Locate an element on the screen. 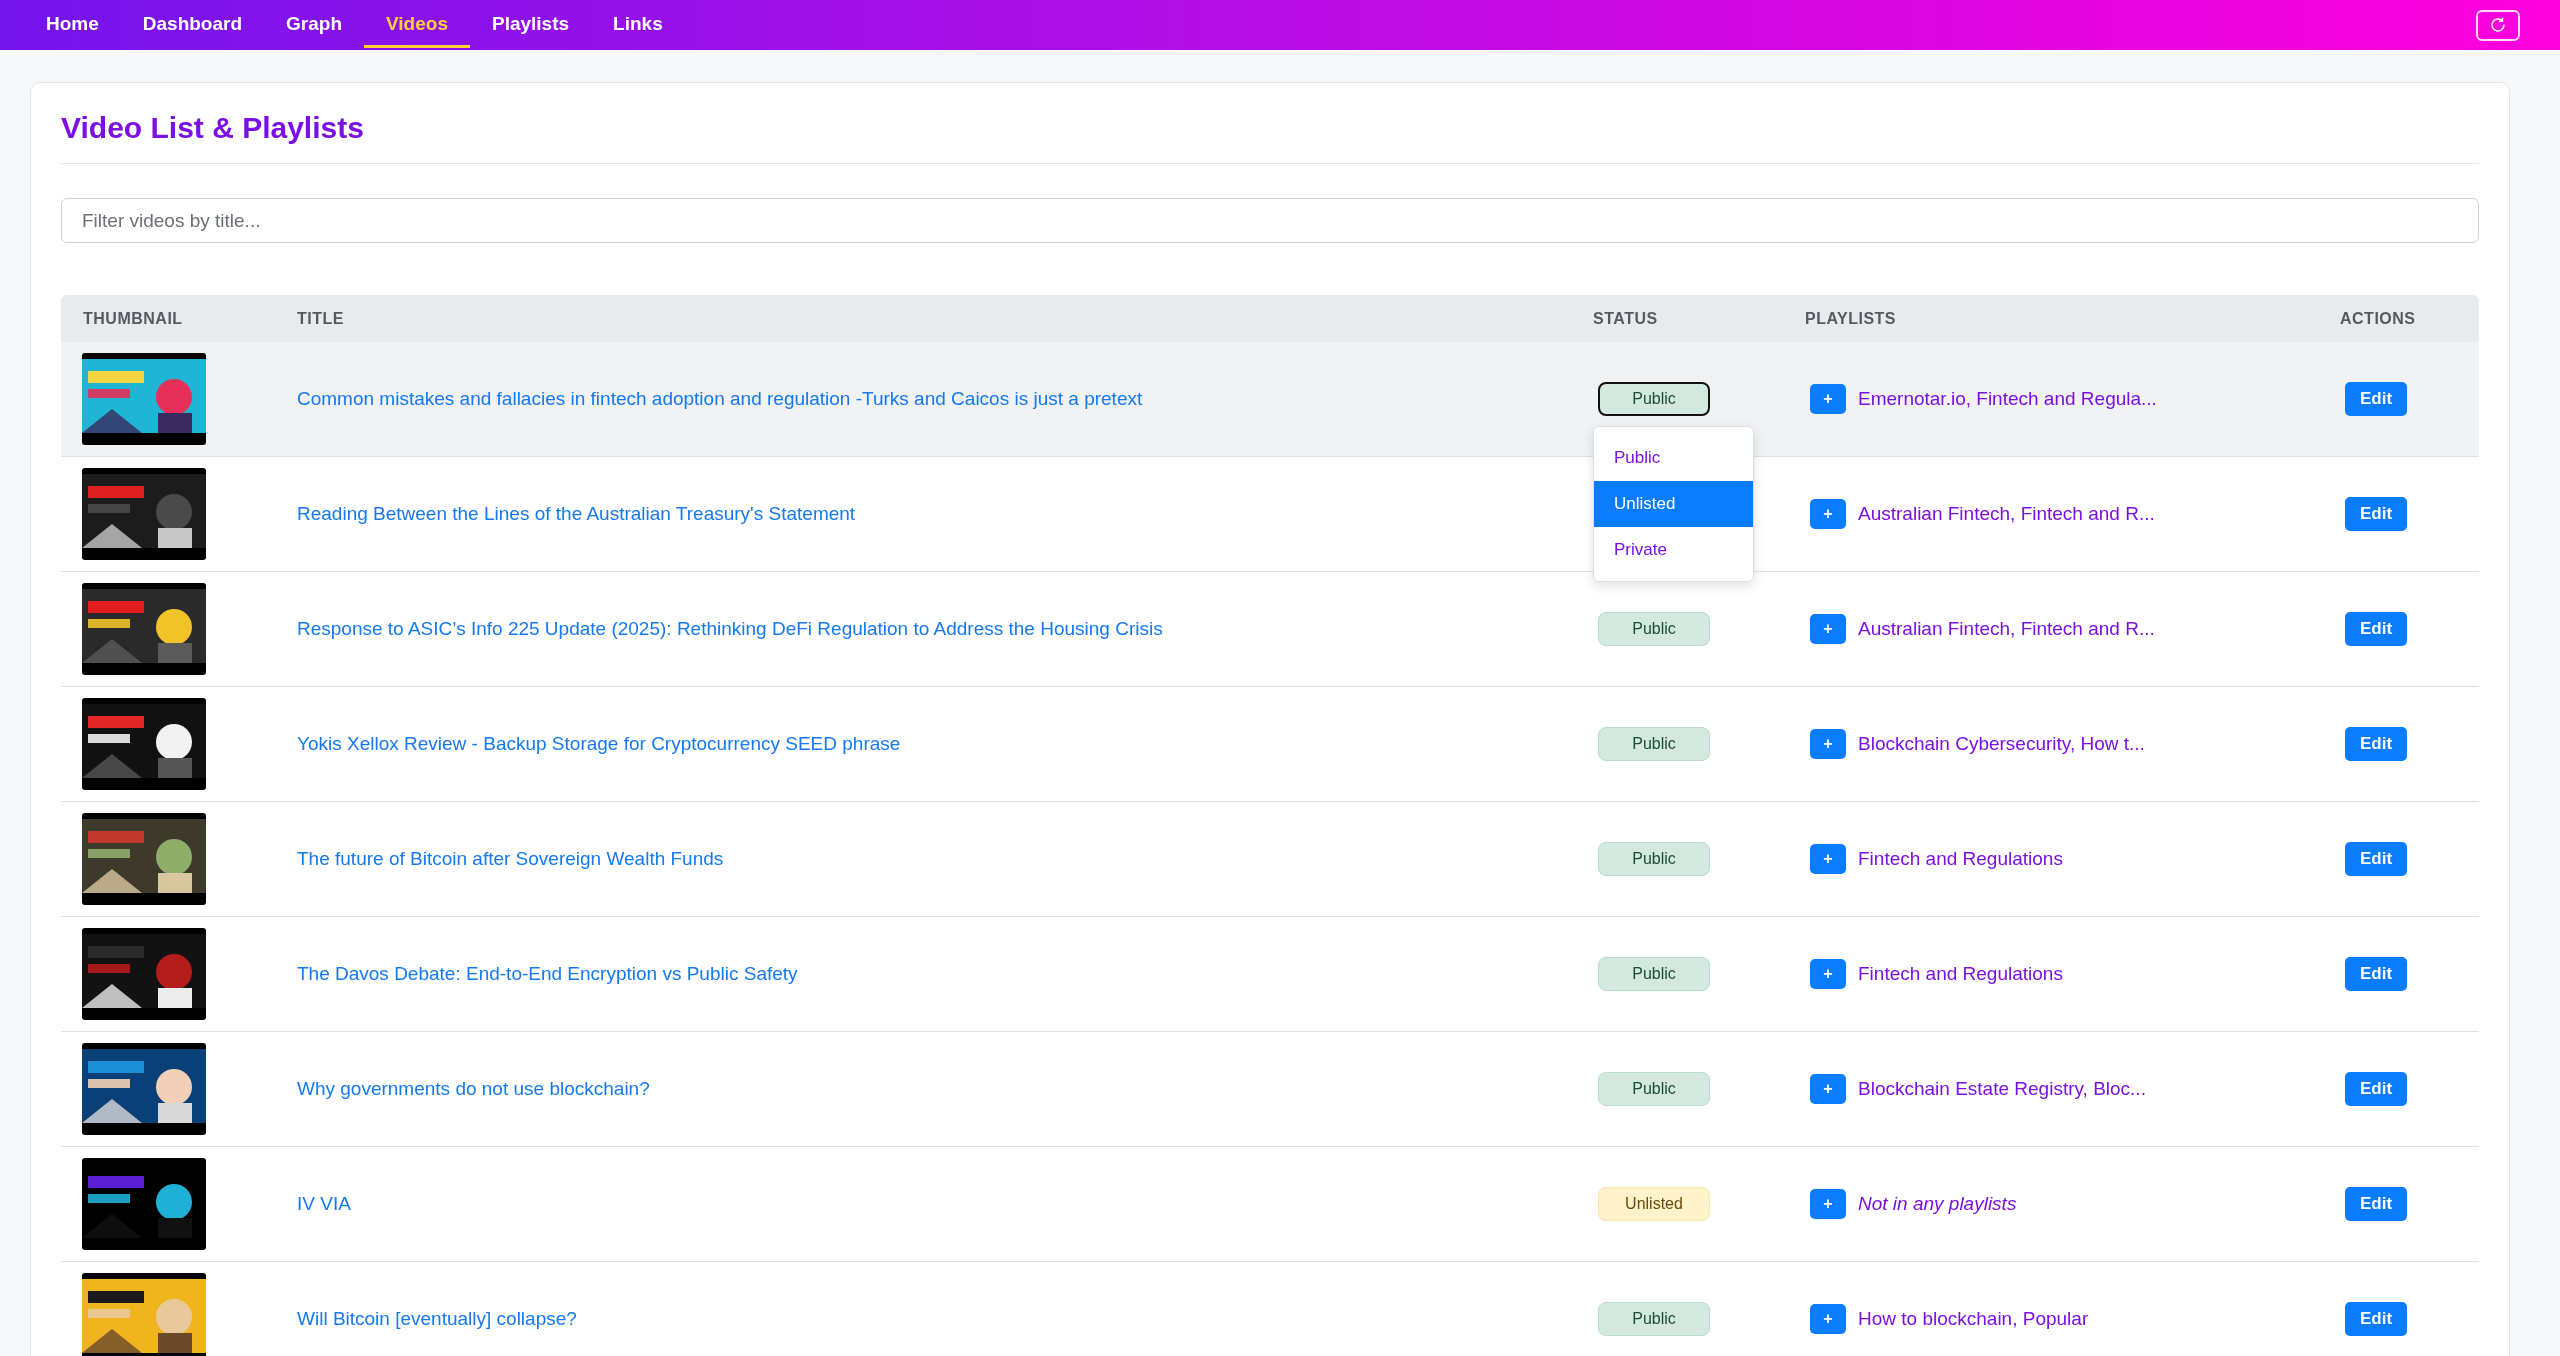  nav-tab: Playlists is located at coordinates (530, 25).